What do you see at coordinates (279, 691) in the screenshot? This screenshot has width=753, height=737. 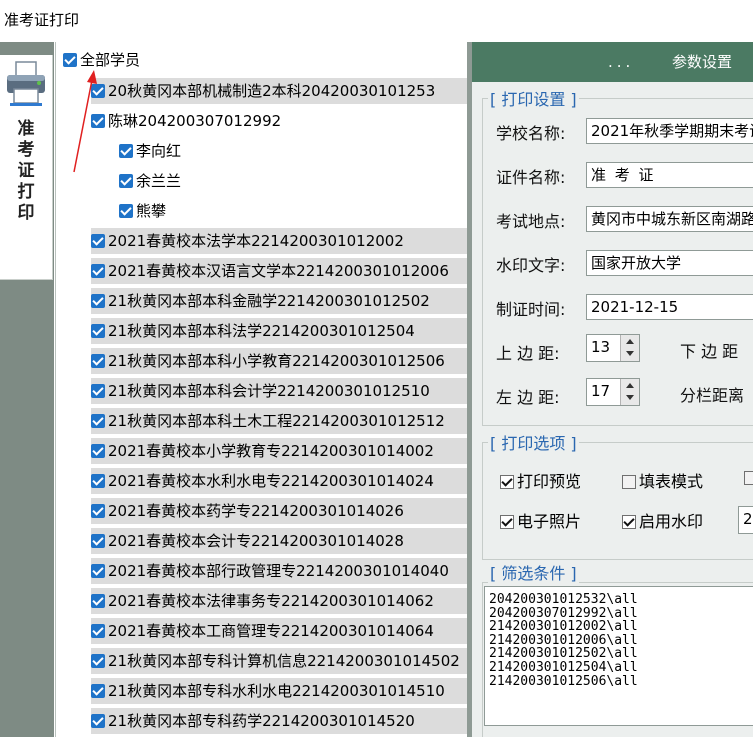 I see `tree-node: 21秋黄冈本部专科水利水电2214200301014510` at bounding box center [279, 691].